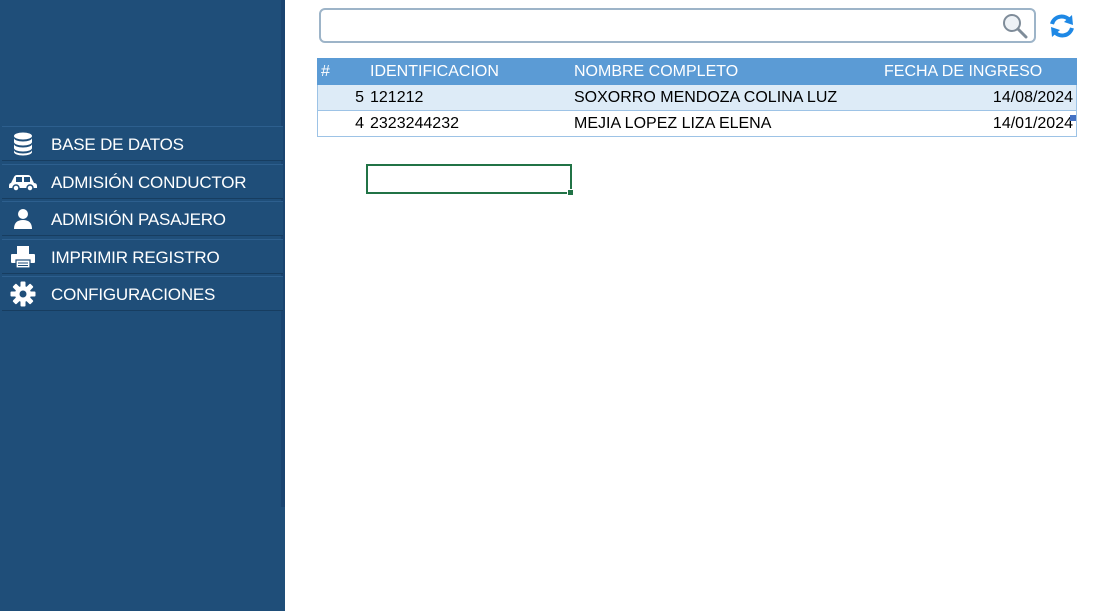 Image resolution: width=1106 pixels, height=611 pixels. I want to click on sidebar-item-imprimir-registro: IMPRIMIR REGISTRO, so click(142, 256).